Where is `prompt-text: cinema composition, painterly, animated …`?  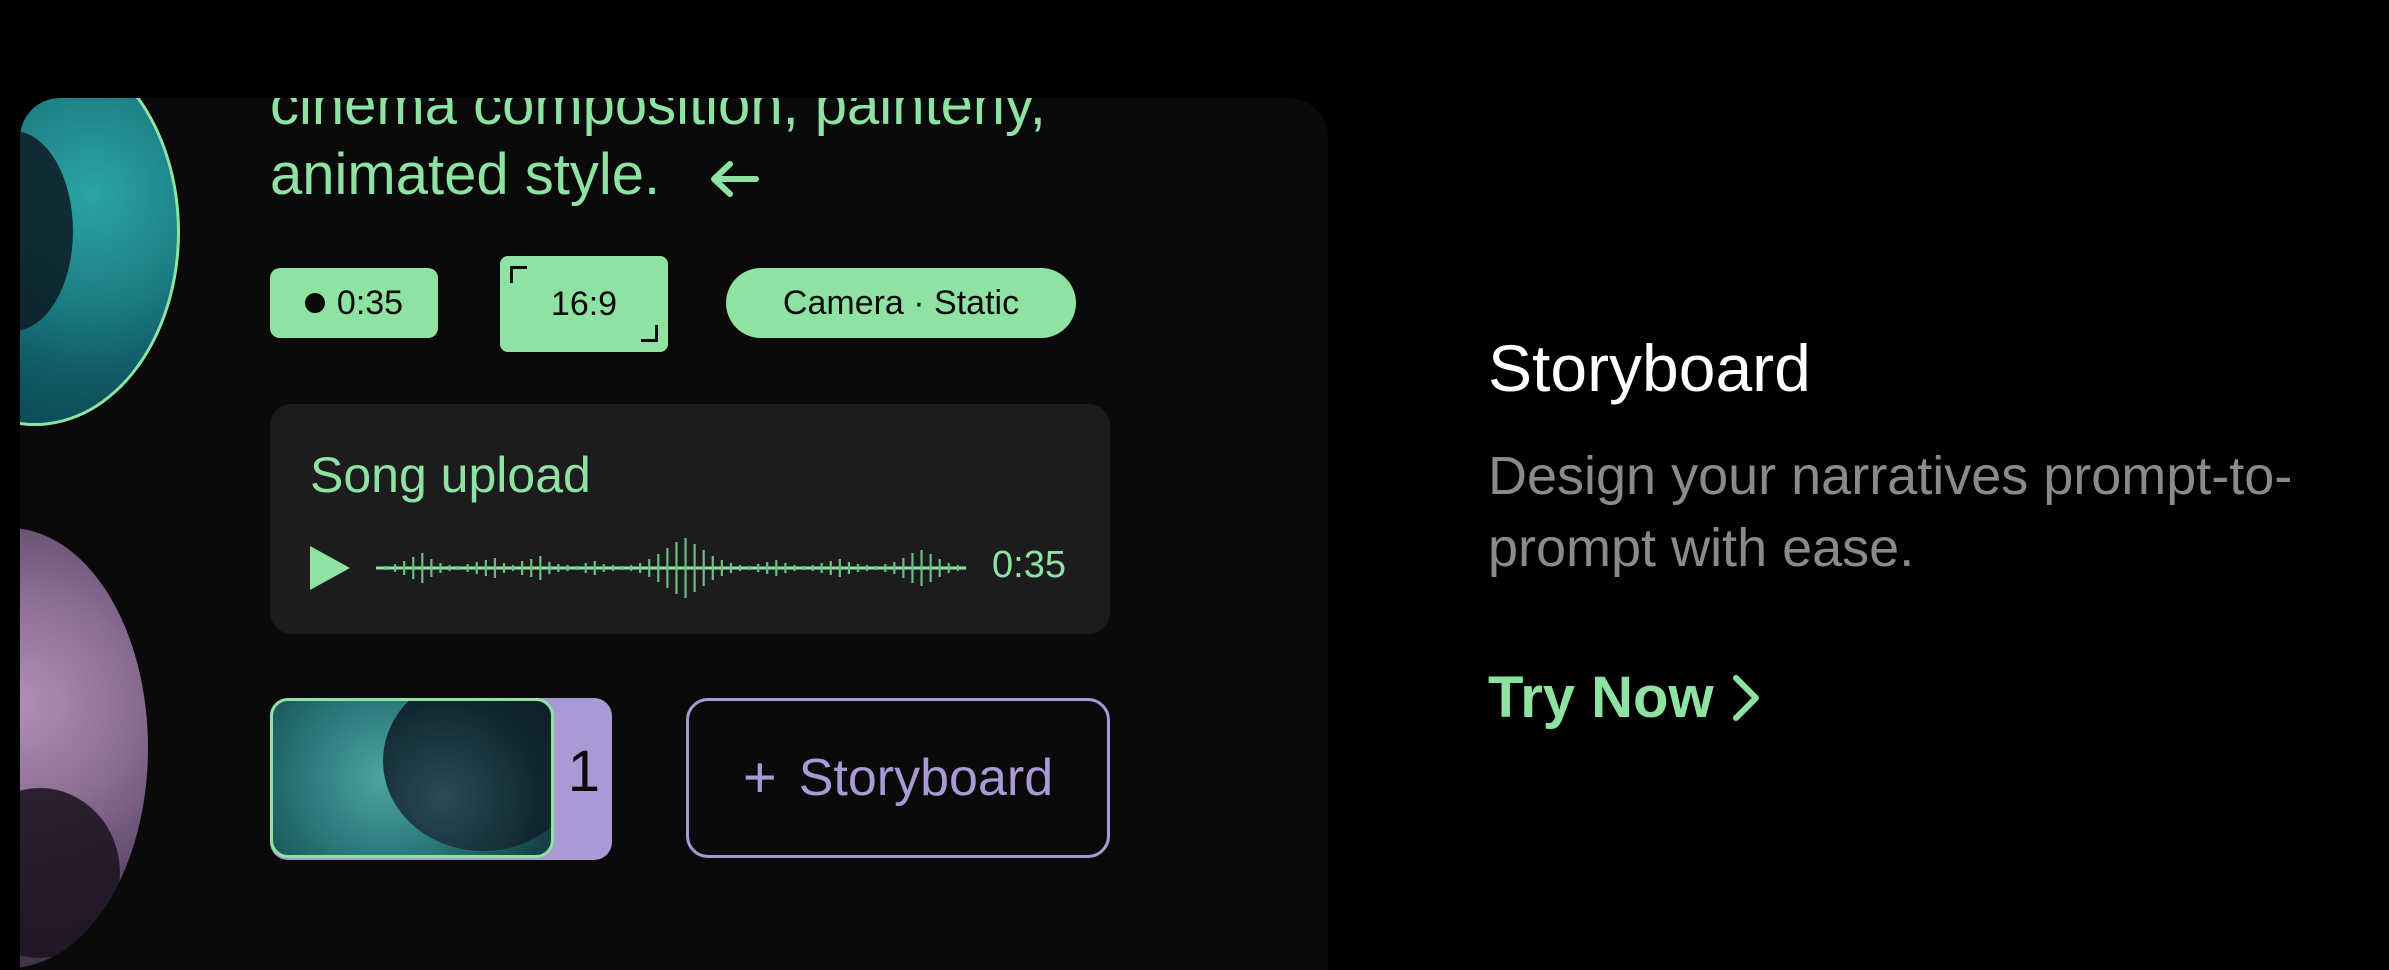
prompt-text: cinema composition, painterly, animated … is located at coordinates (770, 154).